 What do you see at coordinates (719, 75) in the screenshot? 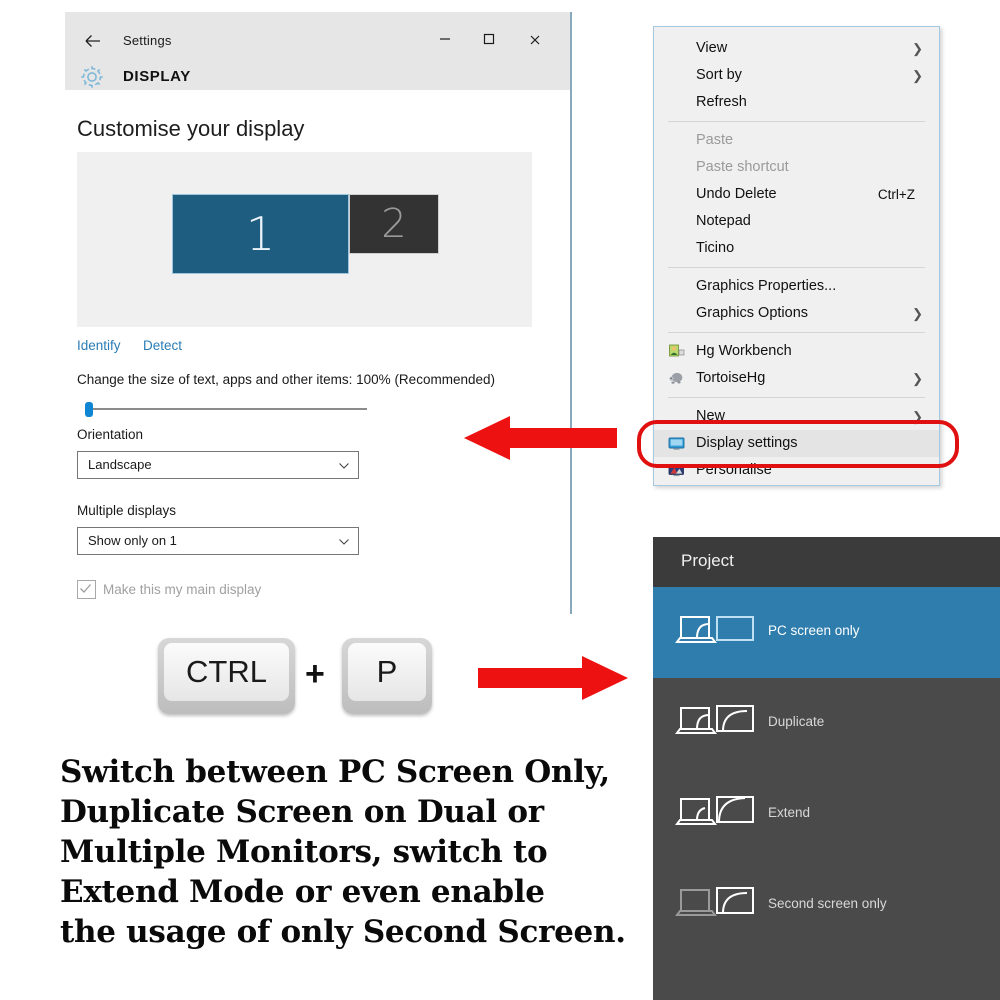
I see `context-menu-label: Sort by` at bounding box center [719, 75].